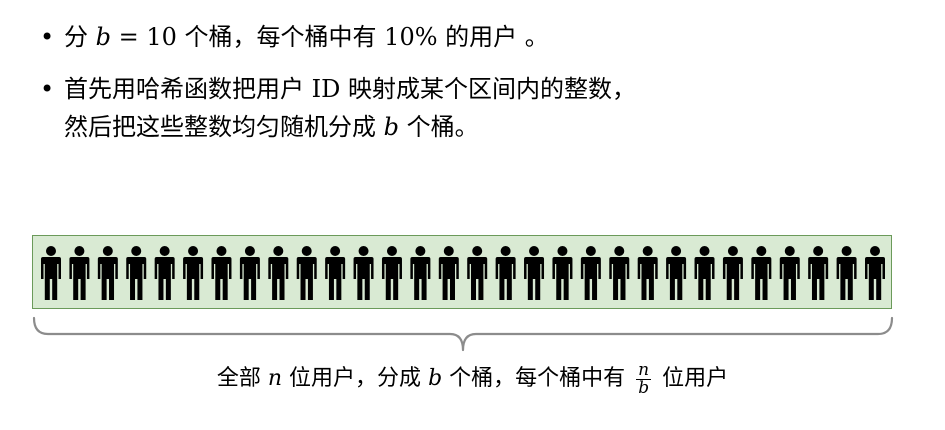  I want to click on bullet-line: 分 b = 10 个桶，每个桶中有 10% 的用户 。, so click(491, 37).